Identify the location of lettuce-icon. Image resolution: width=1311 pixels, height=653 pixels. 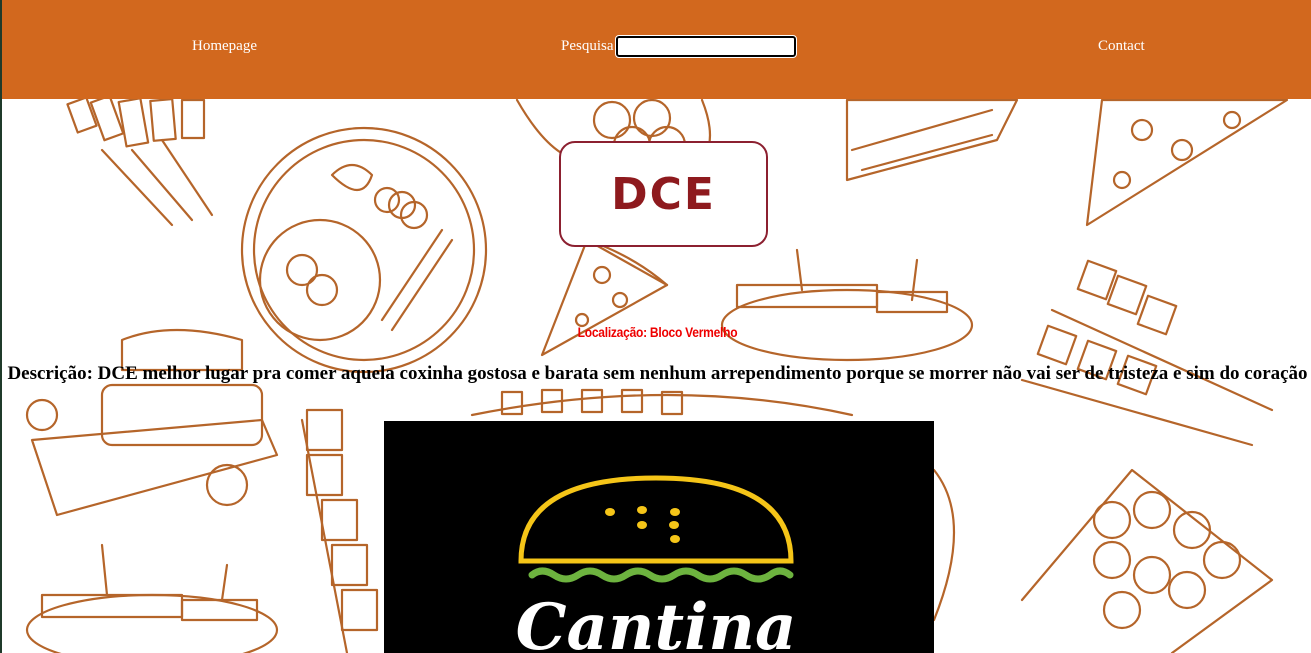
(661, 575).